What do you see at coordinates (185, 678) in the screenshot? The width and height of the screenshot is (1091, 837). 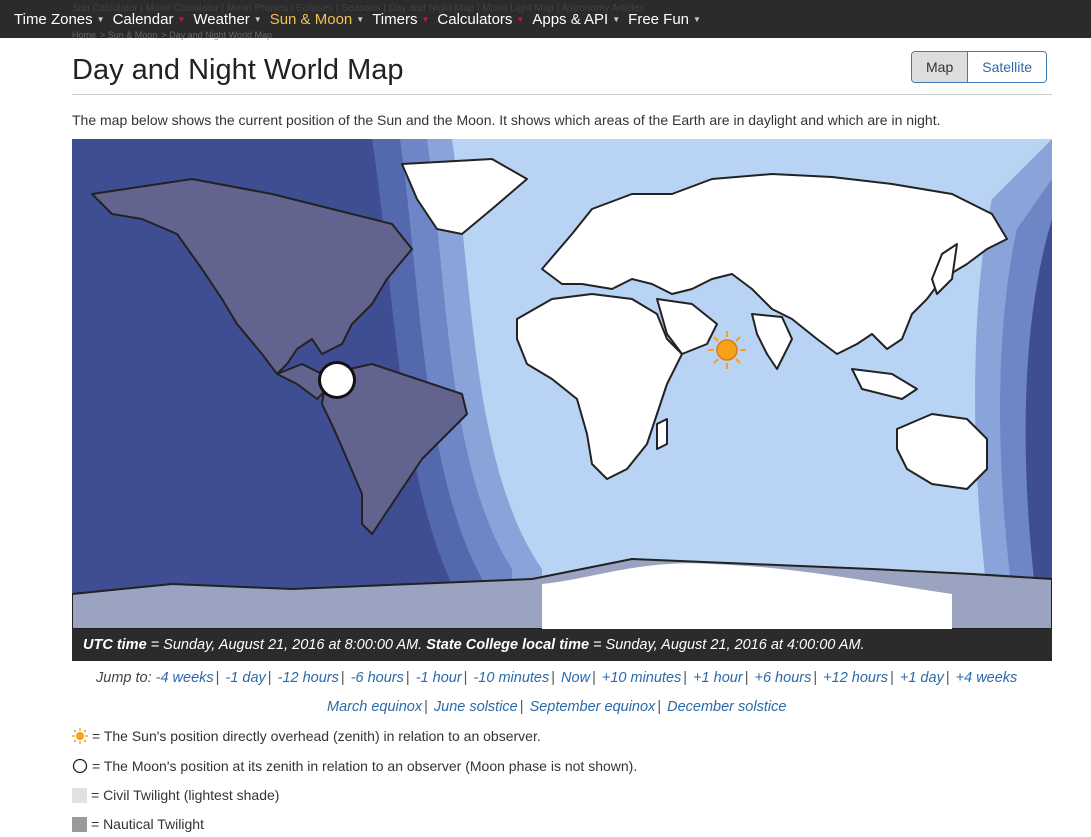 I see `jump-link: -4 weeks` at bounding box center [185, 678].